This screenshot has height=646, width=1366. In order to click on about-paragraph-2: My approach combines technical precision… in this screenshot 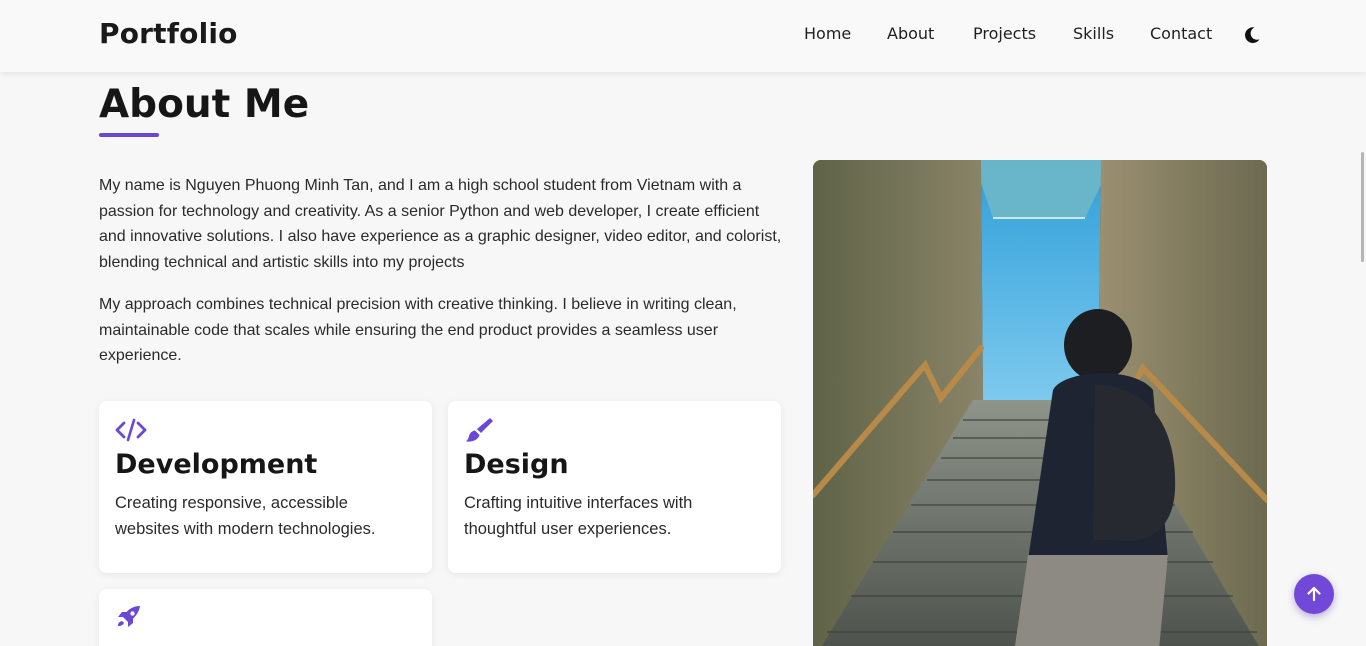, I will do `click(418, 330)`.